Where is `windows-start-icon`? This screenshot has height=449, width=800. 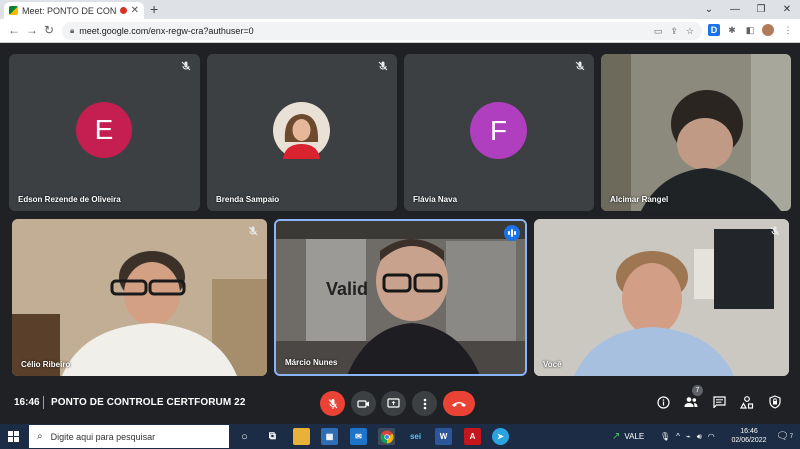
windows-start-icon is located at coordinates (13, 436).